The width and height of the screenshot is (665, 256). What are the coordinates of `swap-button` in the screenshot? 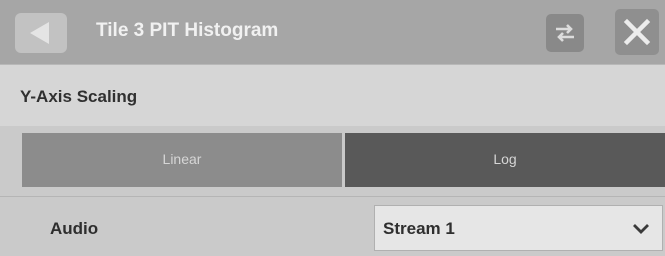 It's located at (565, 33).